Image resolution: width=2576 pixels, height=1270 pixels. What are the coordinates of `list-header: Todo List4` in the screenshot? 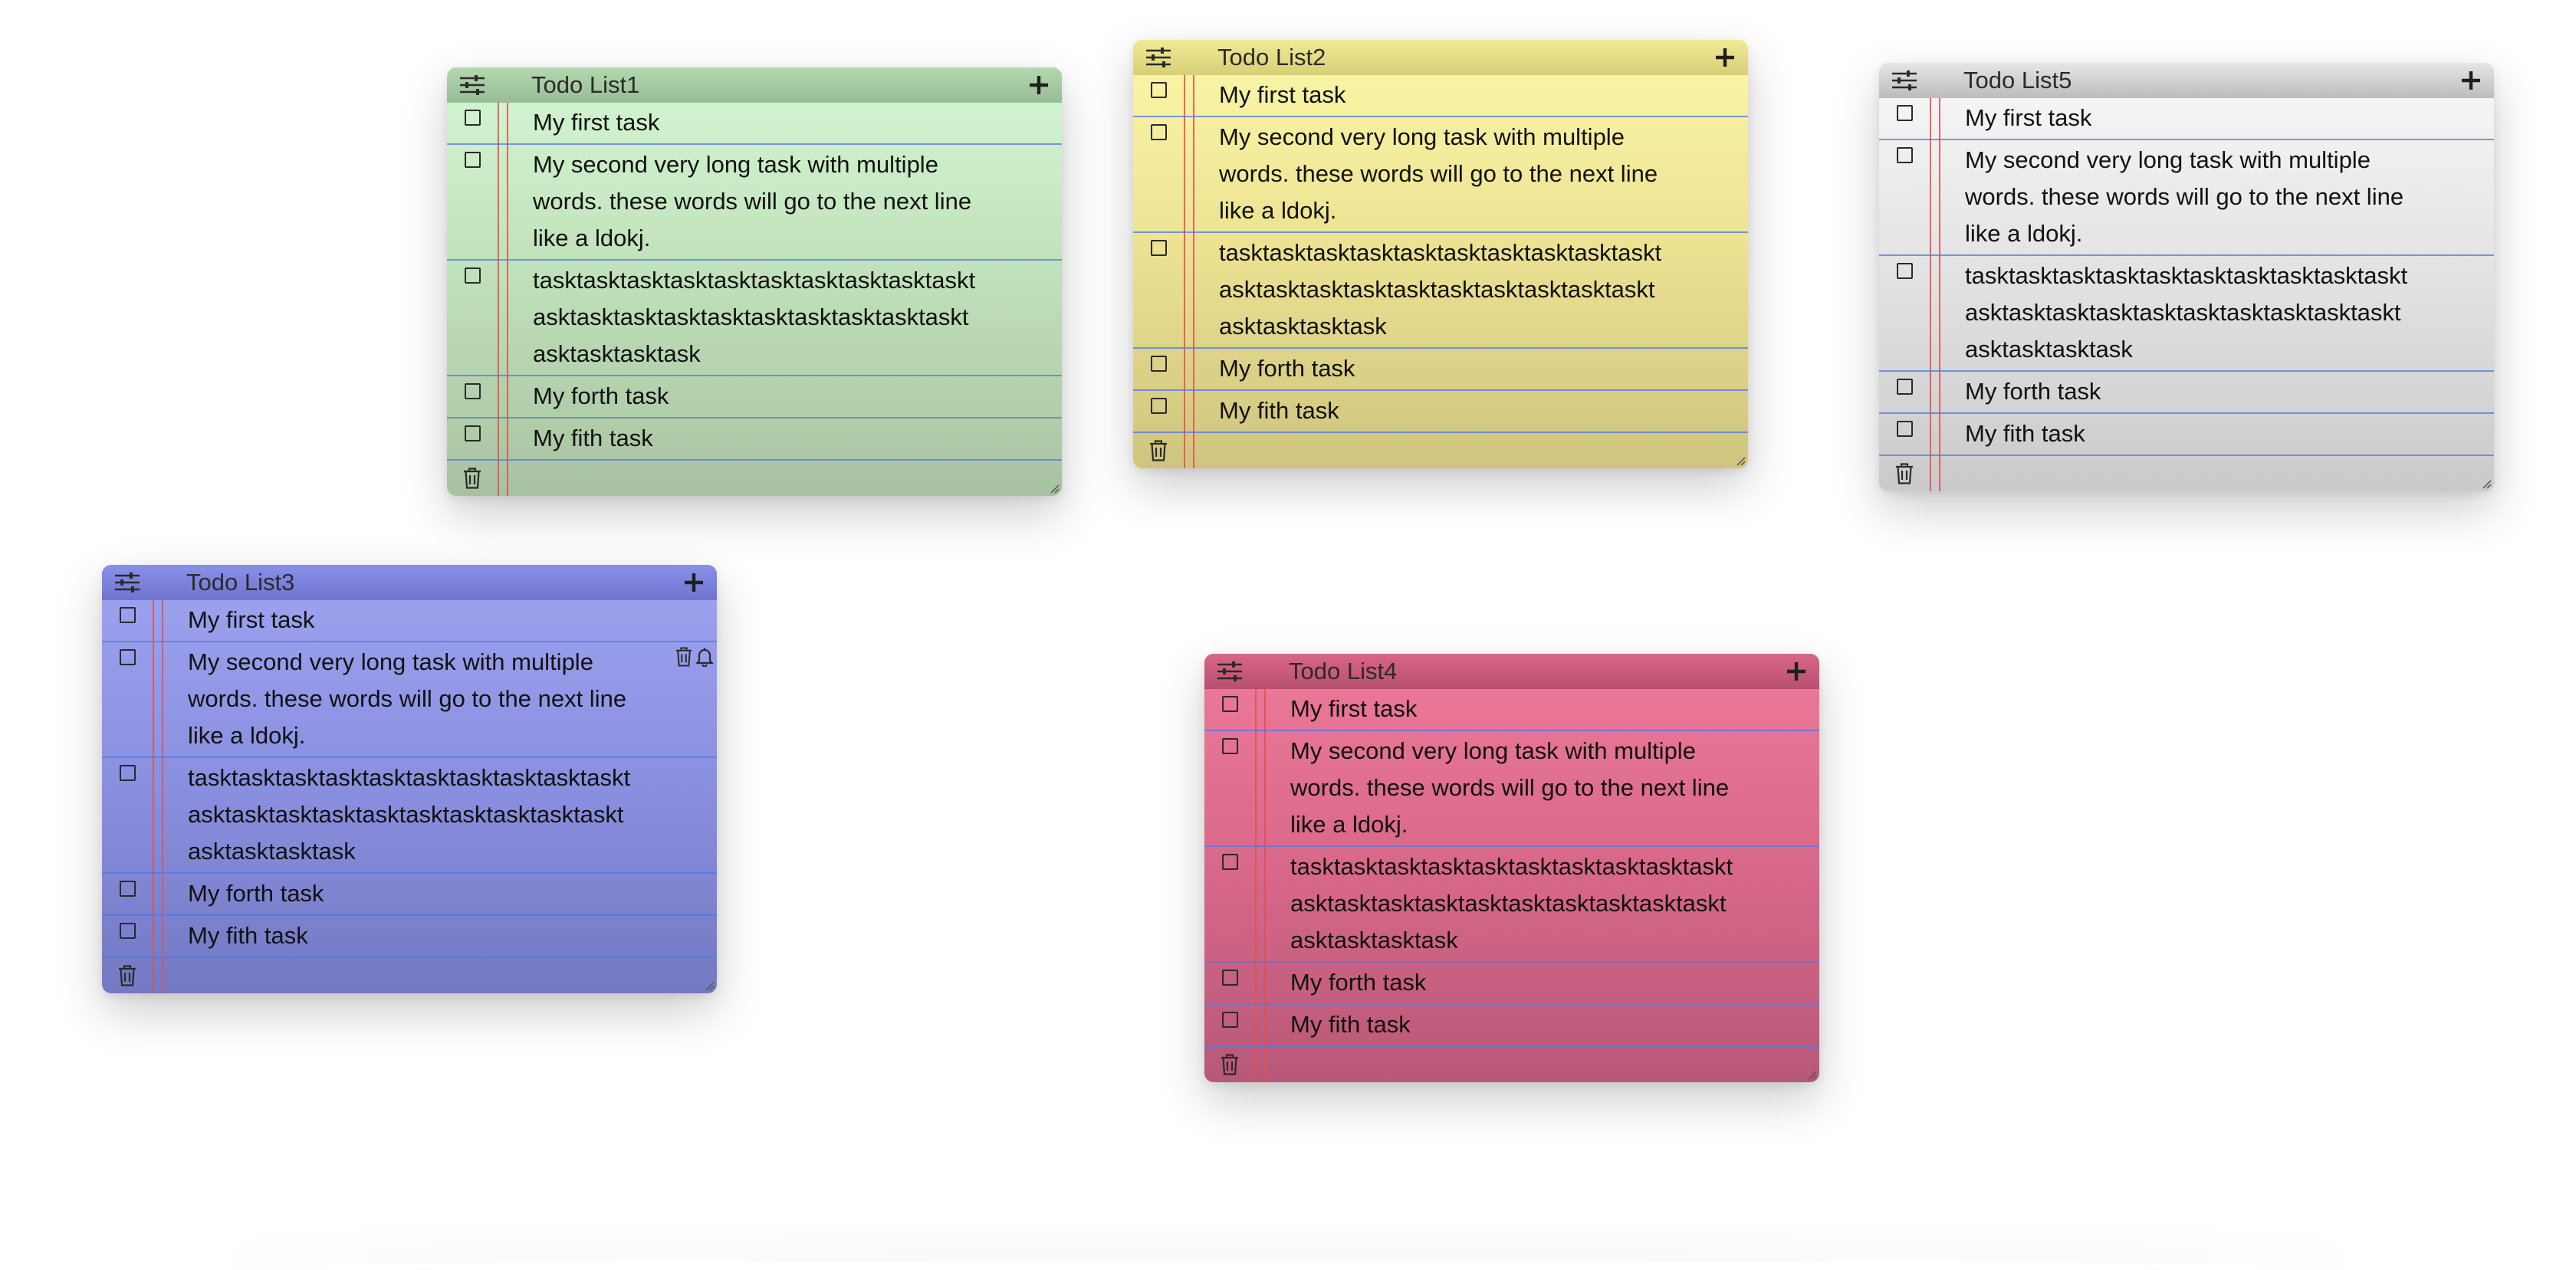 It's located at (1511, 671).